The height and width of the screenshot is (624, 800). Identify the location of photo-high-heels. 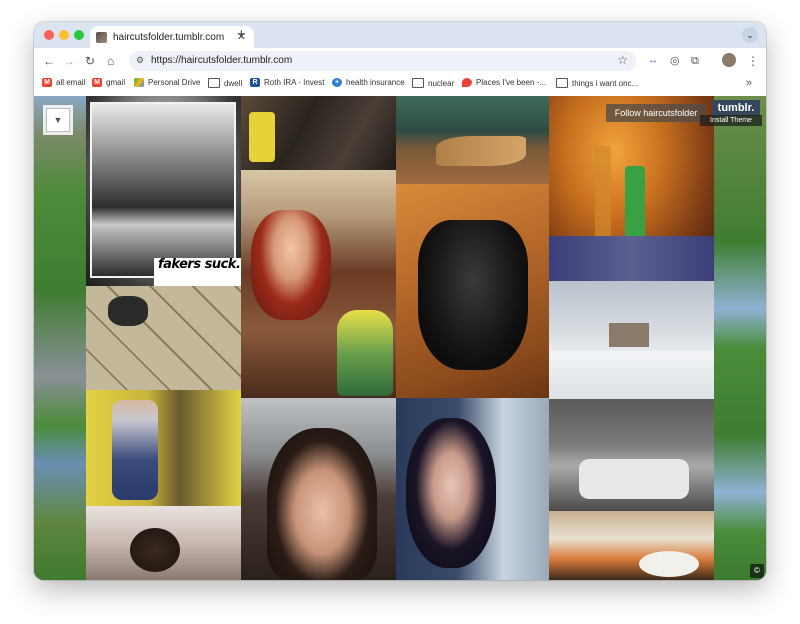
(472, 140).